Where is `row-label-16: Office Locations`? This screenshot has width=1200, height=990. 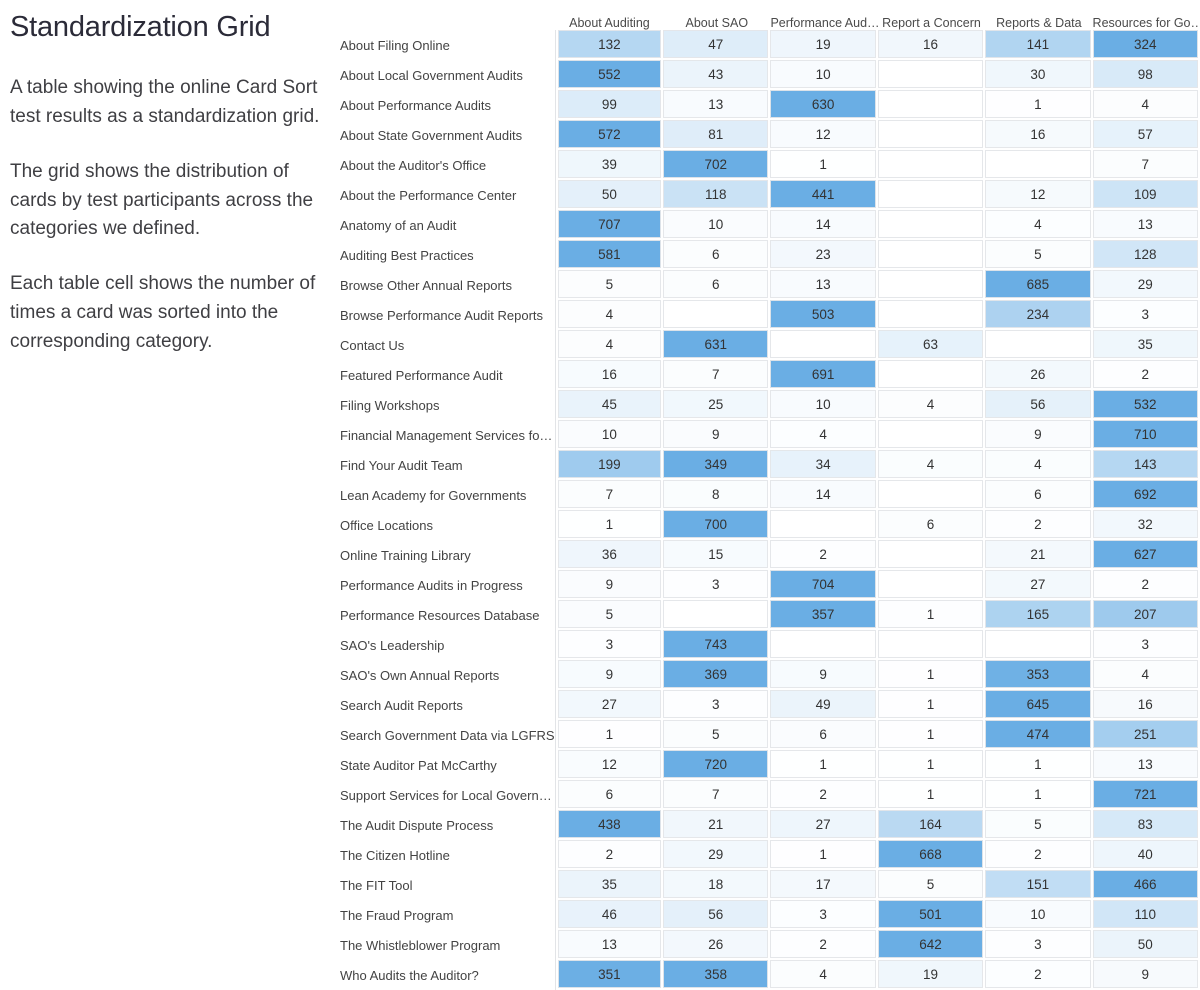 row-label-16: Office Locations is located at coordinates (448, 525).